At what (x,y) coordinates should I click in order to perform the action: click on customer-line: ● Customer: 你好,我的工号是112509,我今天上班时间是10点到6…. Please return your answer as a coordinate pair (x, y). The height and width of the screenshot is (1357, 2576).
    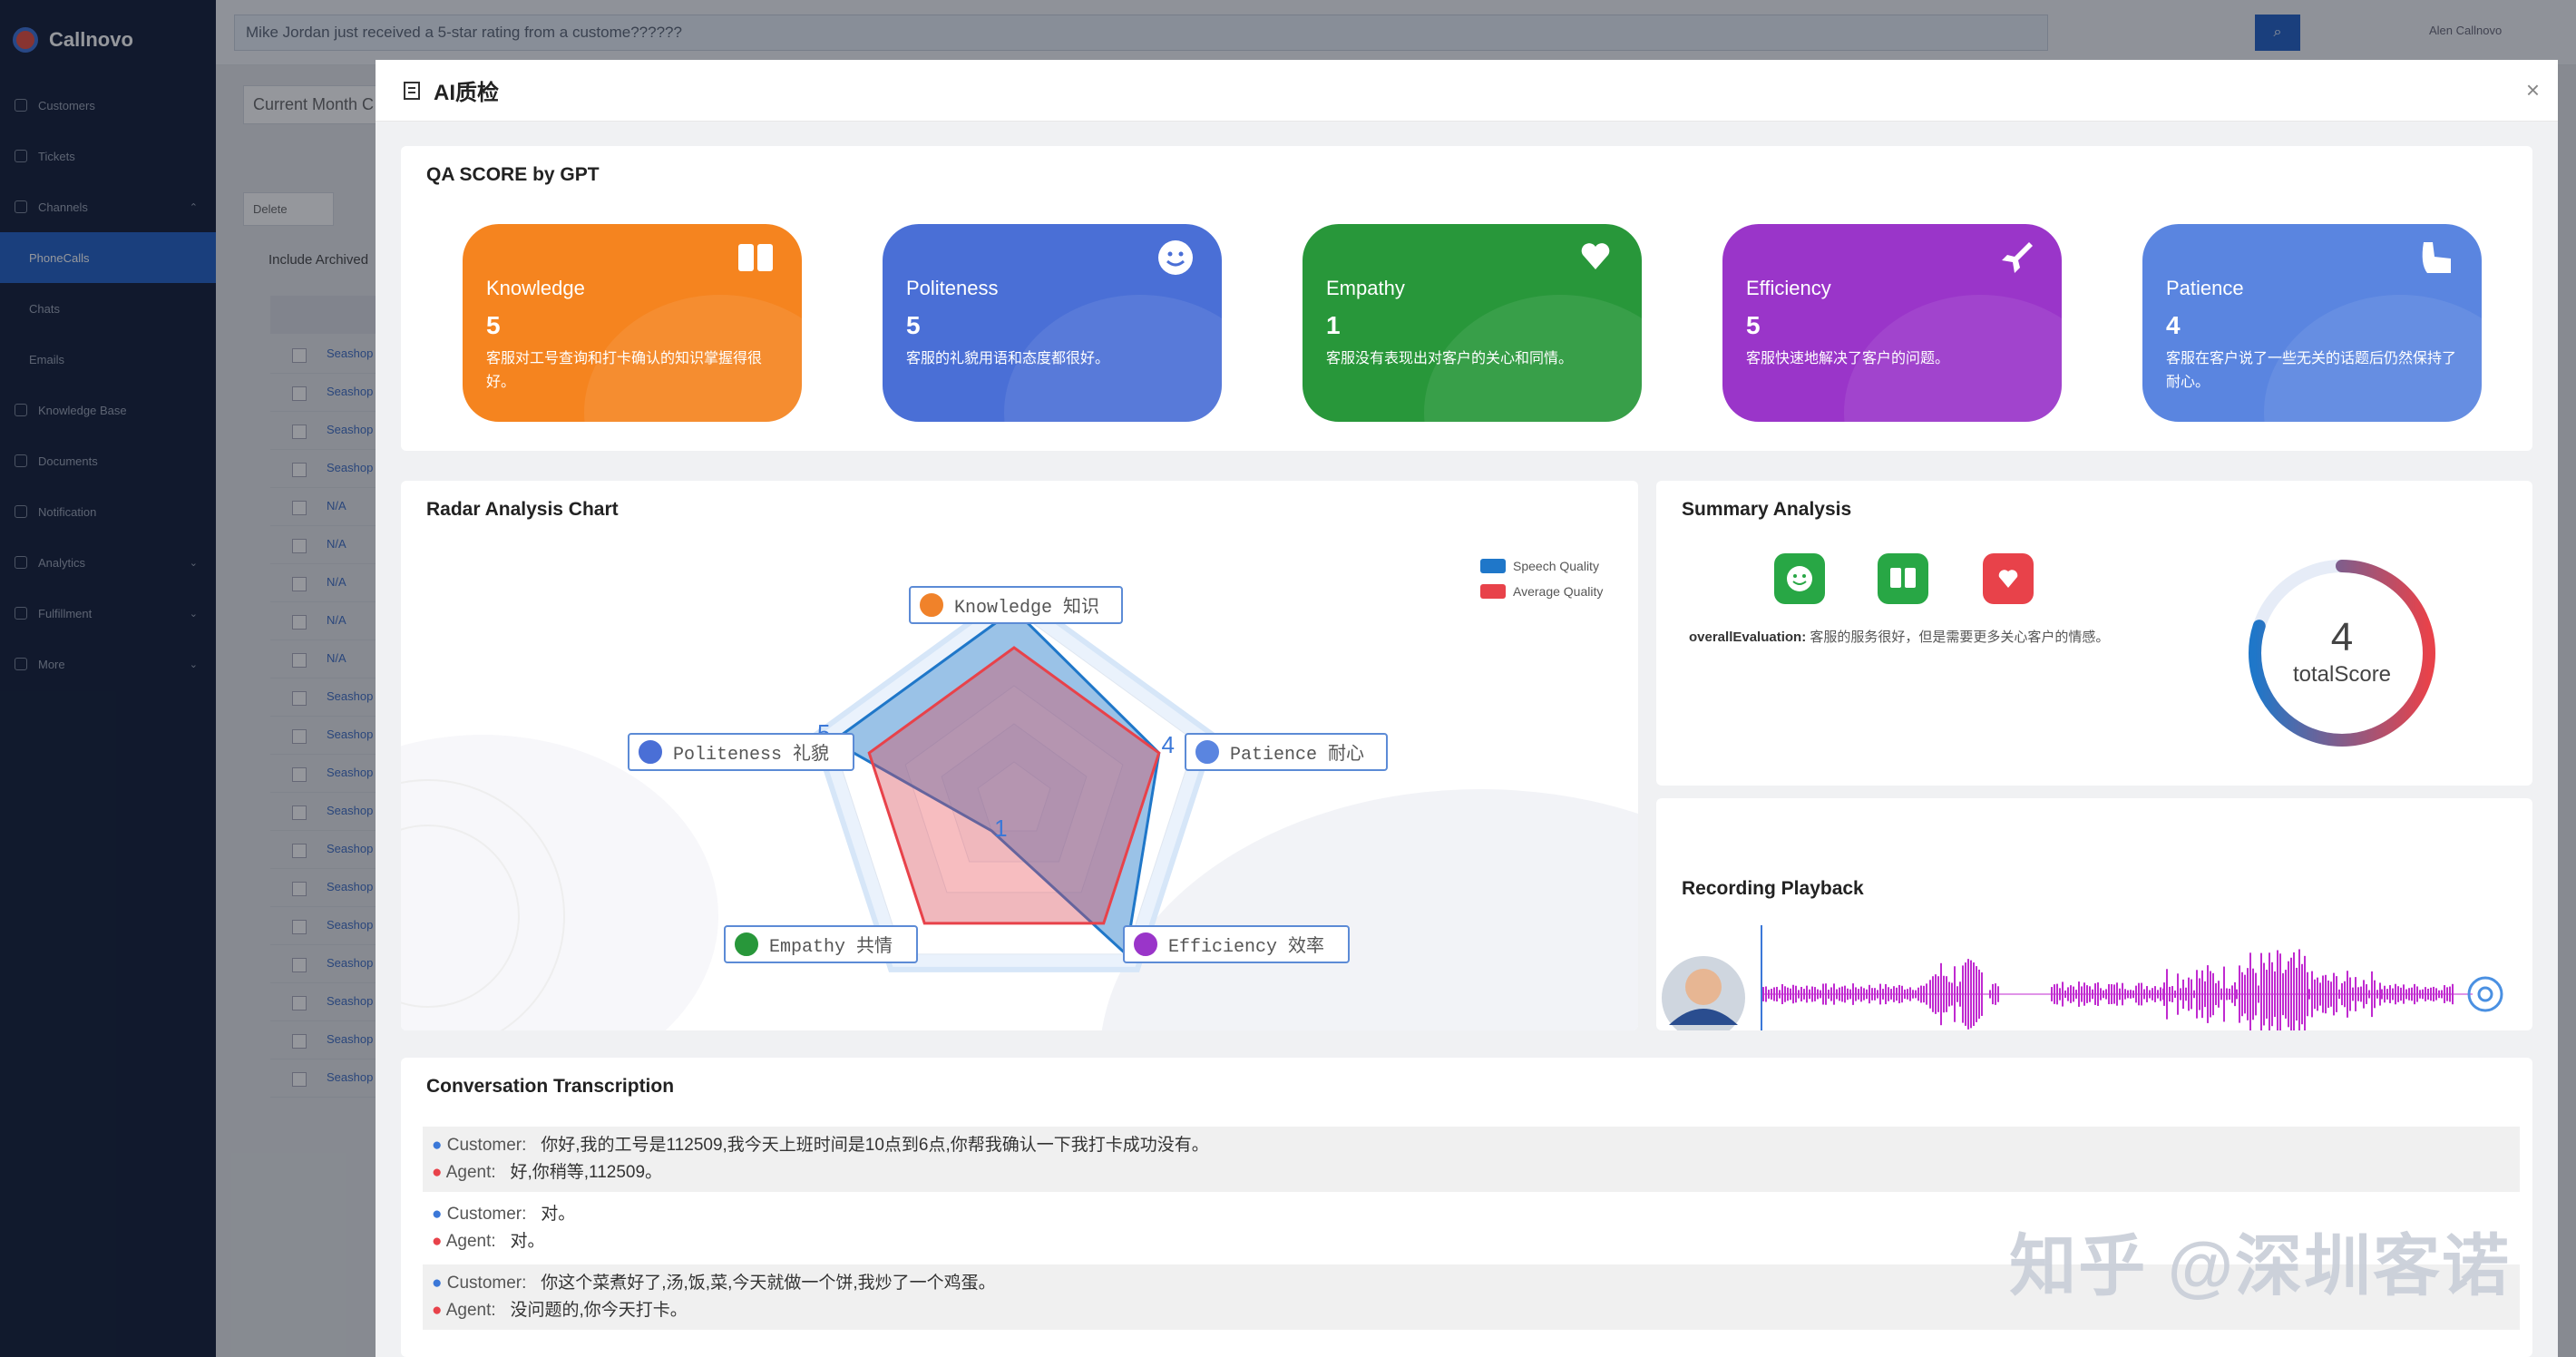
    Looking at the image, I should click on (1471, 1145).